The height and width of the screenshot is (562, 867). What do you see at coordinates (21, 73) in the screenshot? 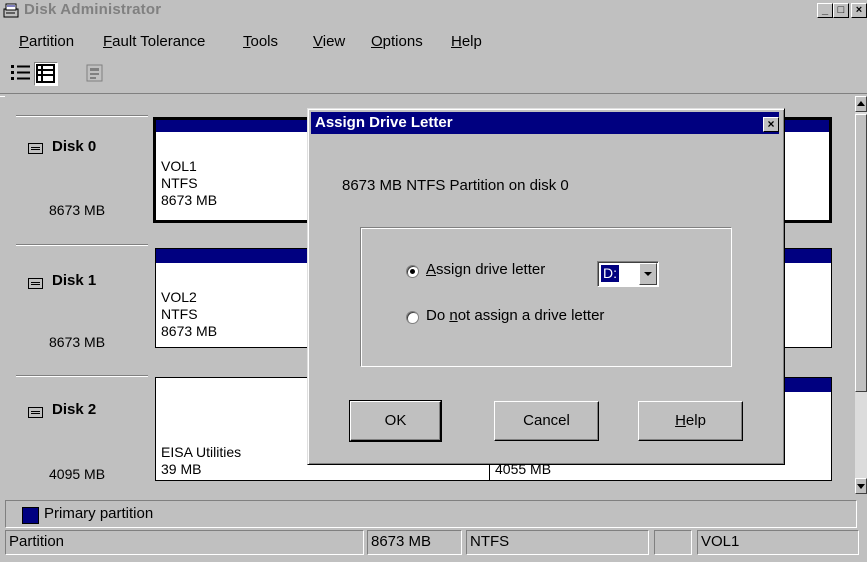
I see `volumes-view-icon` at bounding box center [21, 73].